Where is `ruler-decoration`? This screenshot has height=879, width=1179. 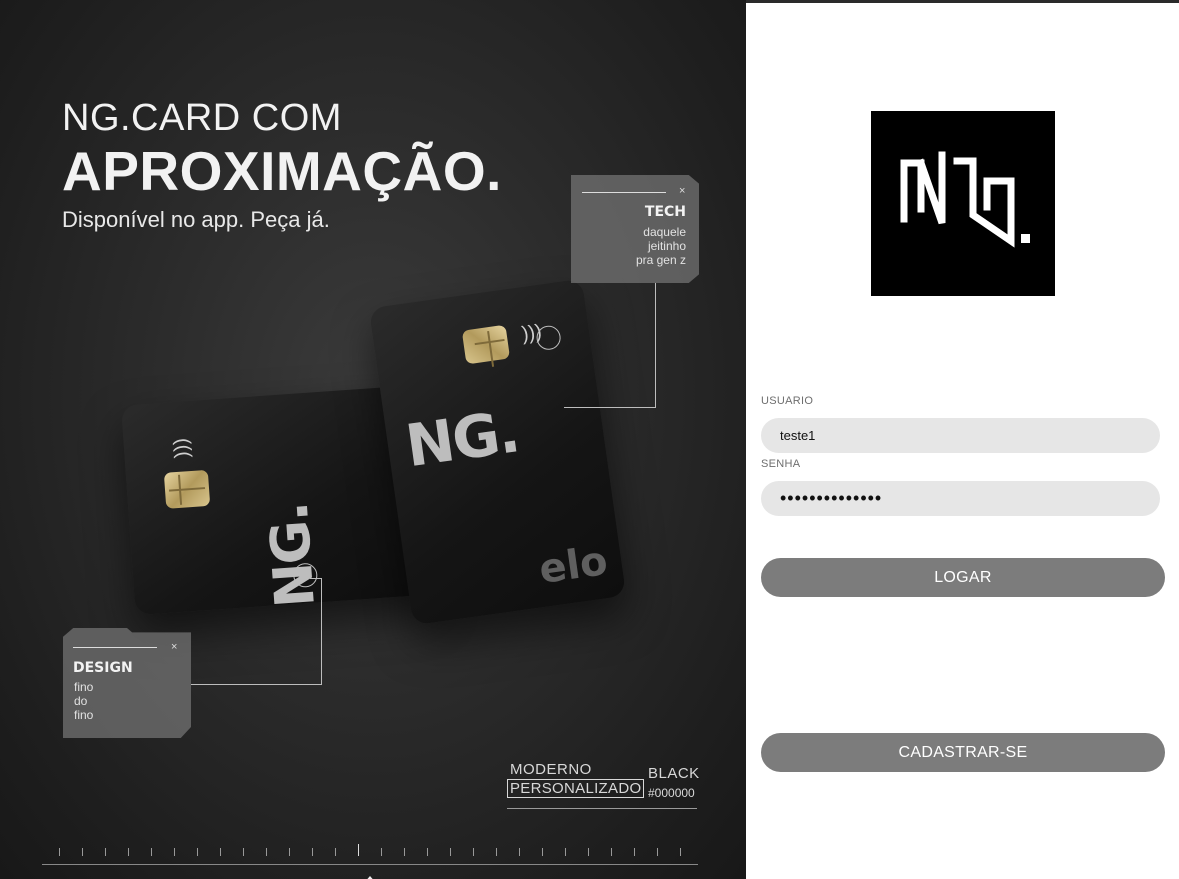
ruler-decoration is located at coordinates (370, 860).